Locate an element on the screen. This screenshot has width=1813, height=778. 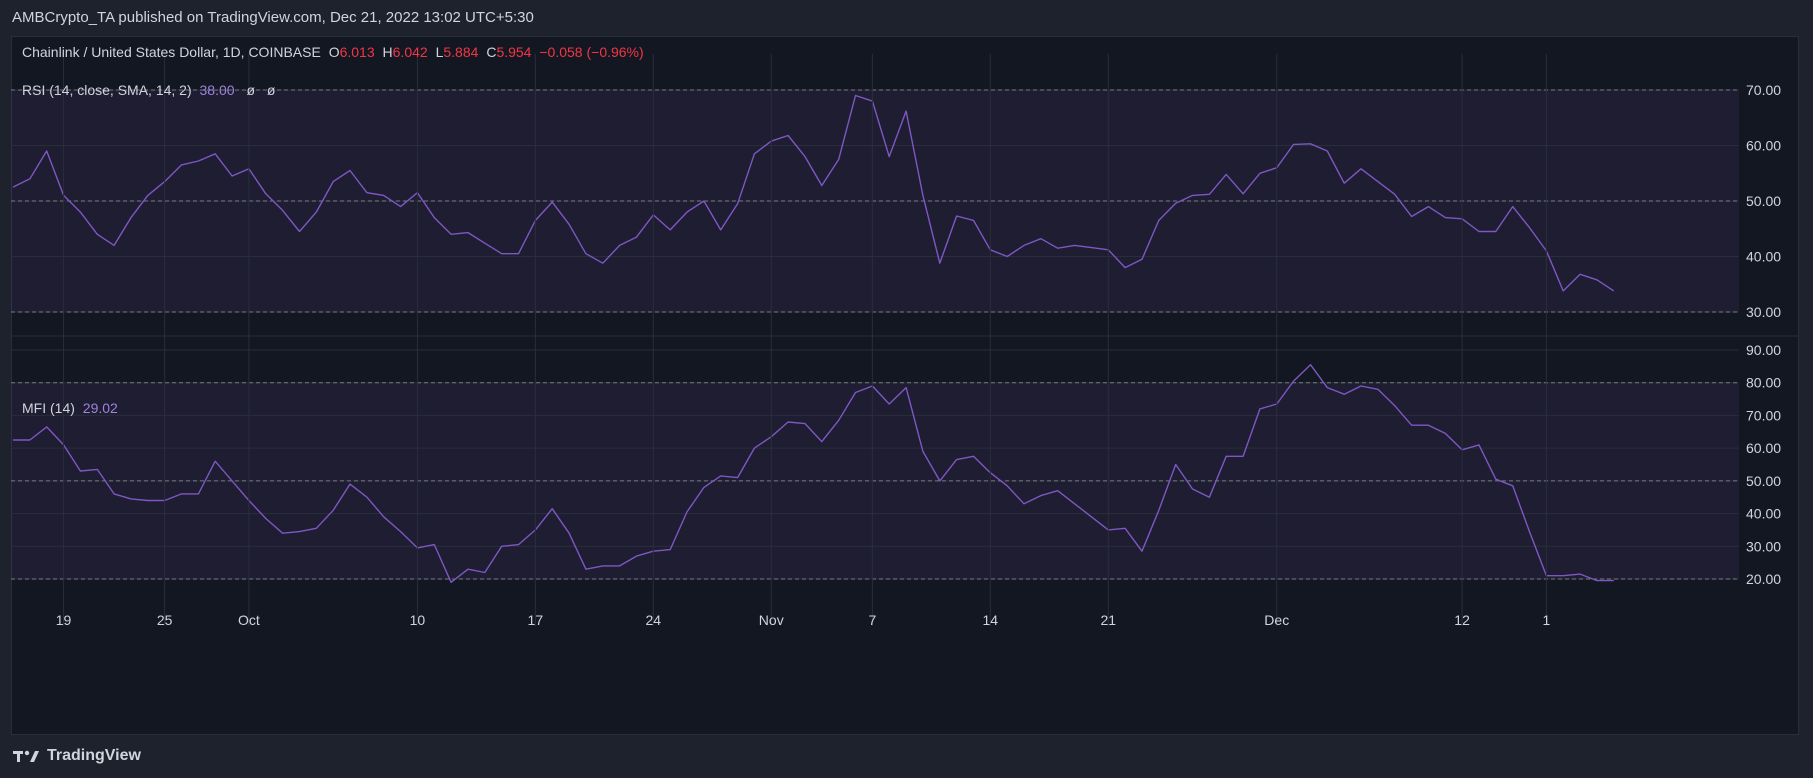
rsi-y-tick-label: 30.00 is located at coordinates (1763, 312).